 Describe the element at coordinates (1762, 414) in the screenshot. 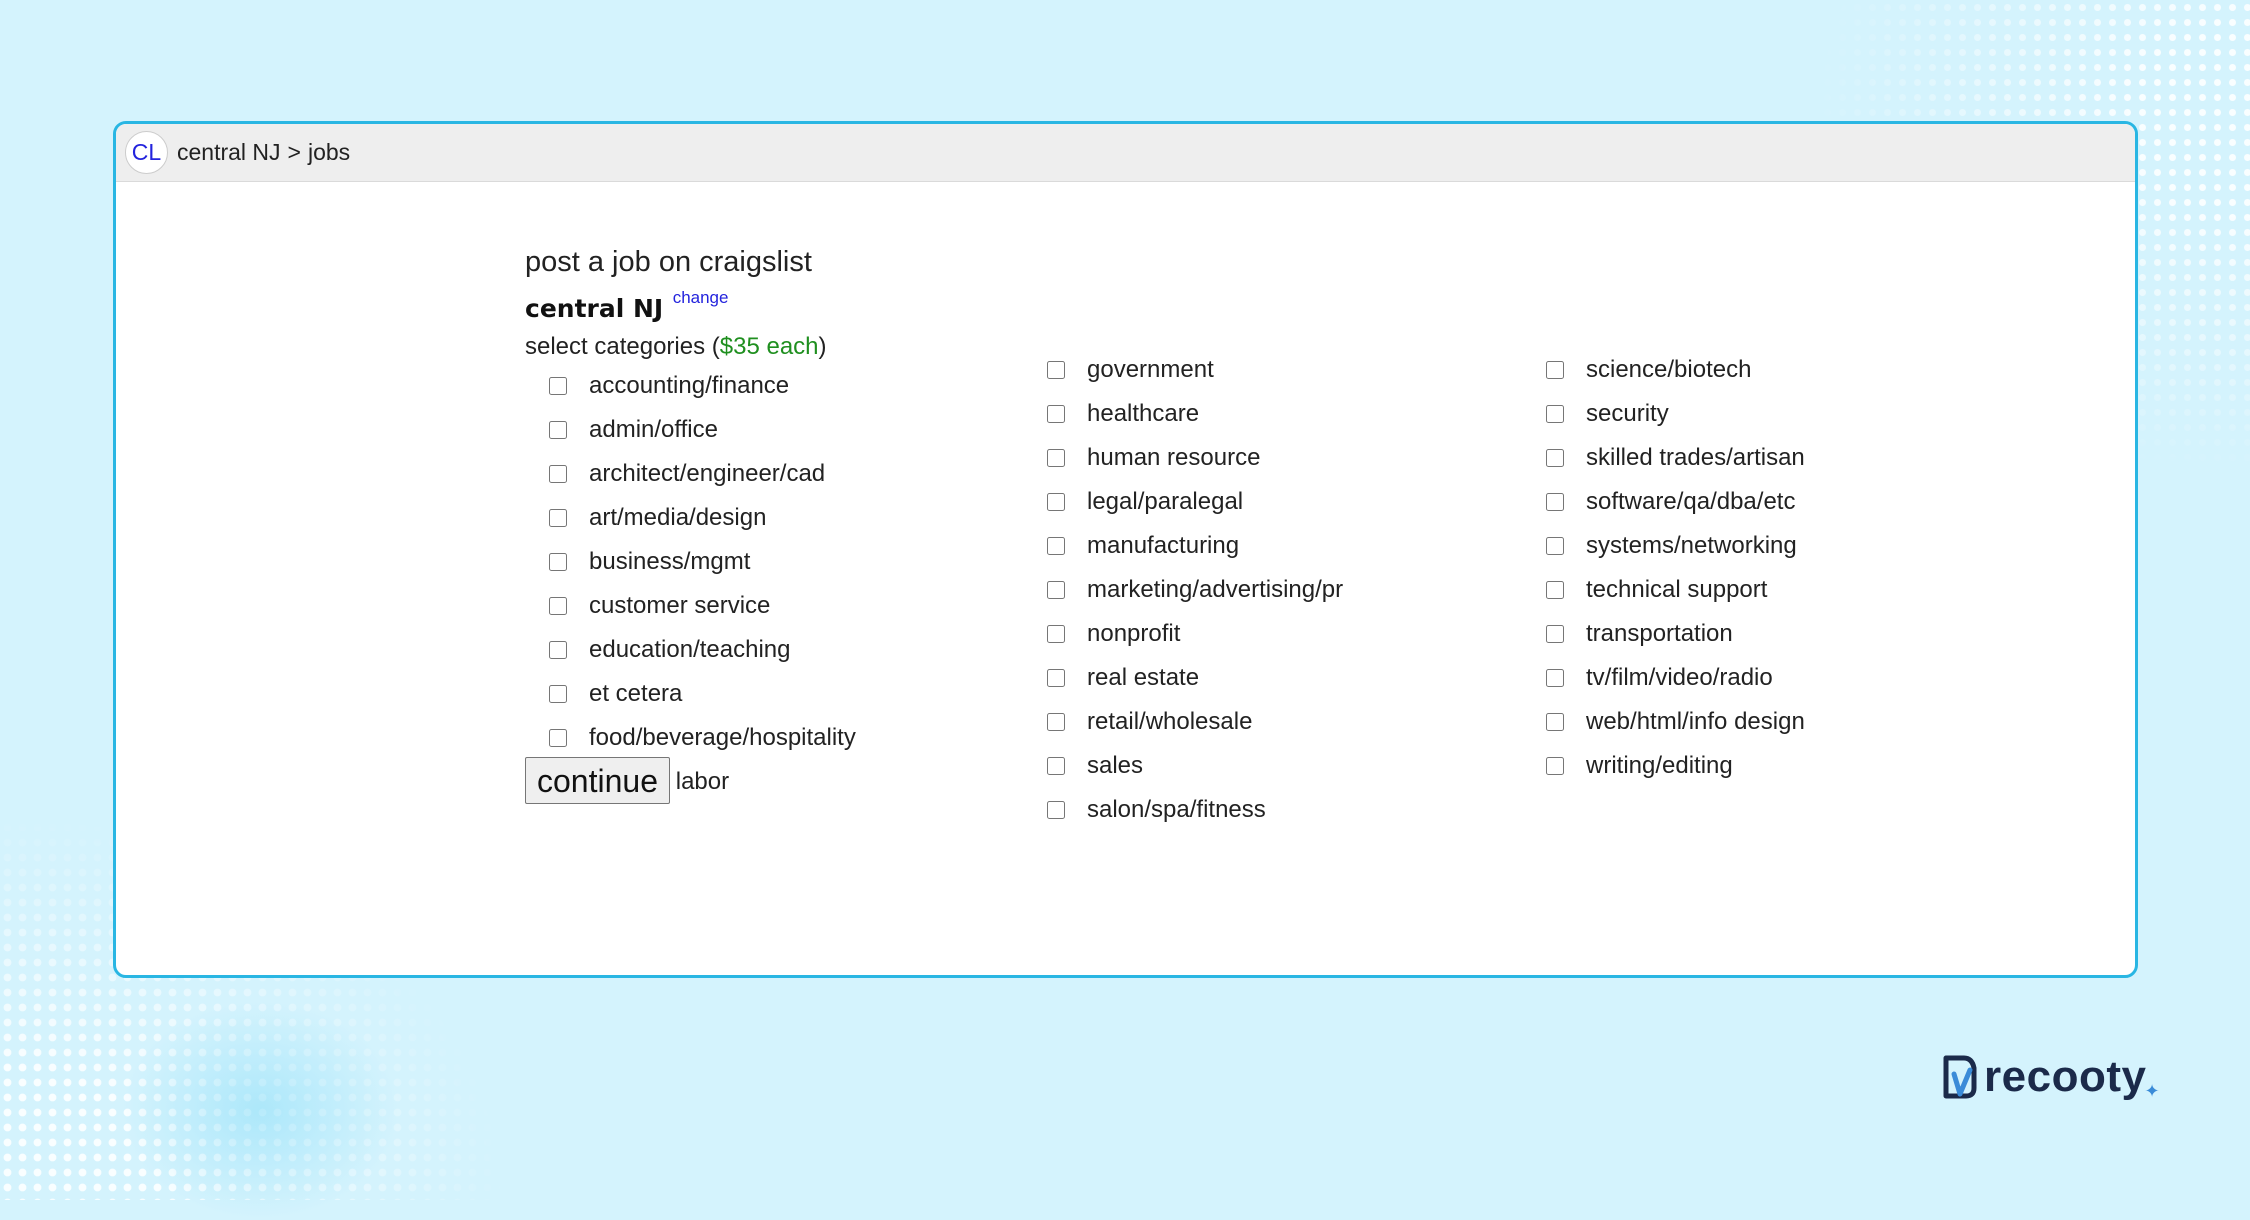

I see `category-option: security` at that location.